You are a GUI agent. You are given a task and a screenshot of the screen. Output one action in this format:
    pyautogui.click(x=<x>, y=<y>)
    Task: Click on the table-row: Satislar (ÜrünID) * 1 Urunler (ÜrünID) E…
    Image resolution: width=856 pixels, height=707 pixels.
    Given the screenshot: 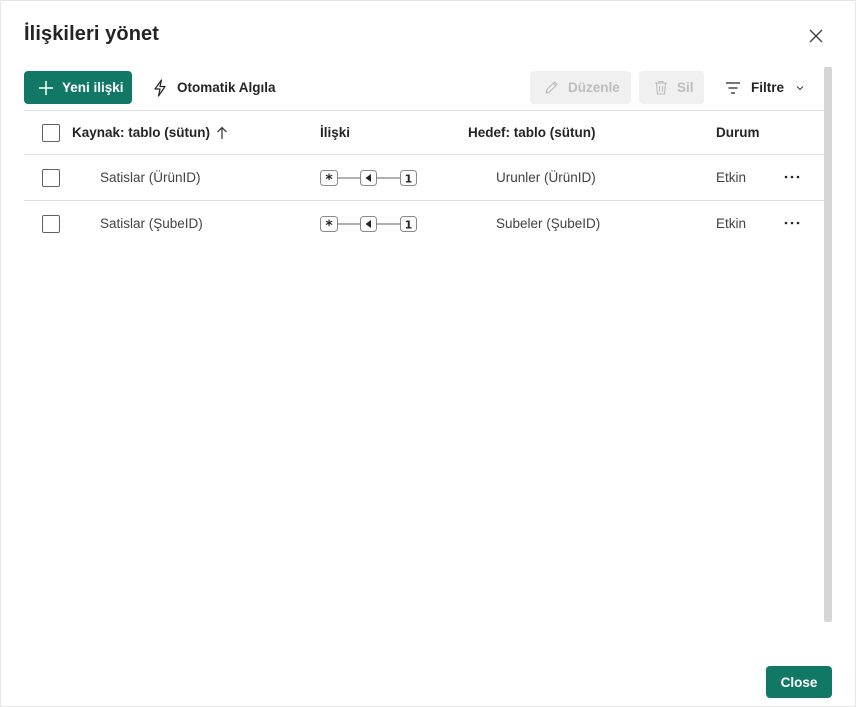 What is the action you would take?
    pyautogui.click(x=424, y=177)
    